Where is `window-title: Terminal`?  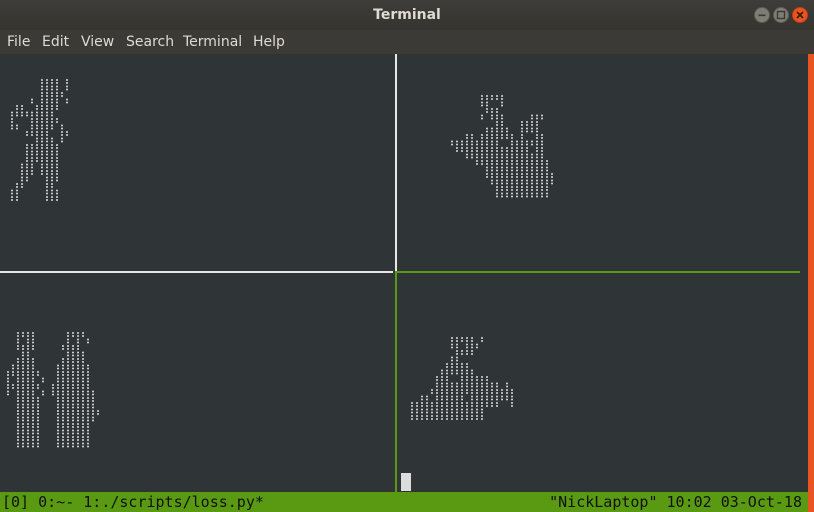 window-title: Terminal is located at coordinates (407, 15).